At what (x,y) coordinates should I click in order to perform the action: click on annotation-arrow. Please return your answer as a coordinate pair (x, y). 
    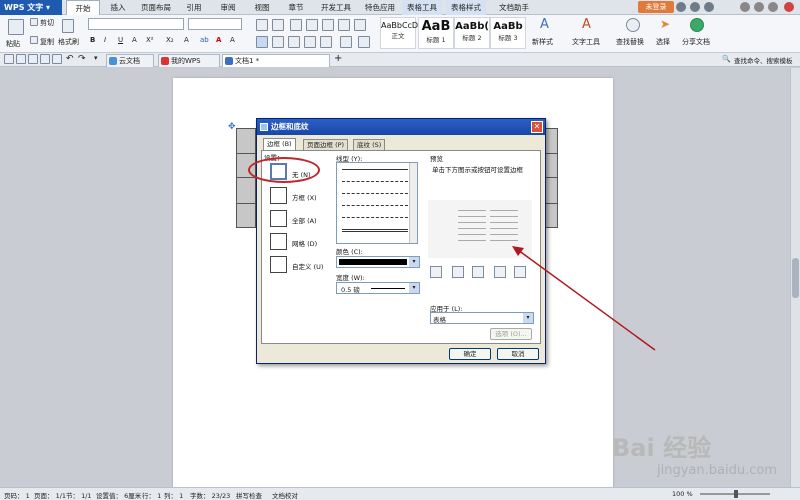
    Looking at the image, I should click on (584, 298).